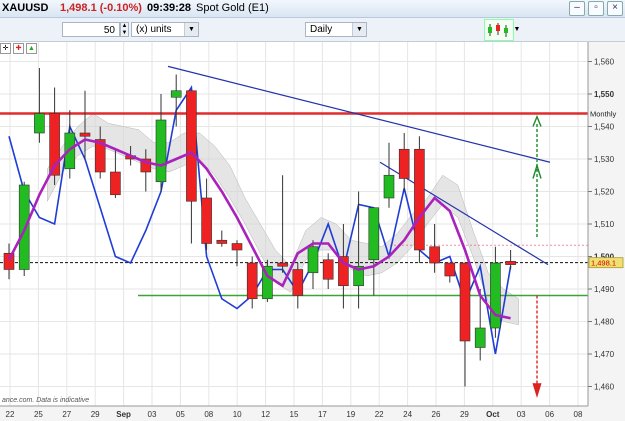 This screenshot has height=421, width=625. Describe the element at coordinates (321, 29) in the screenshot. I see `timeframe-dropdown-label: Daily` at that location.